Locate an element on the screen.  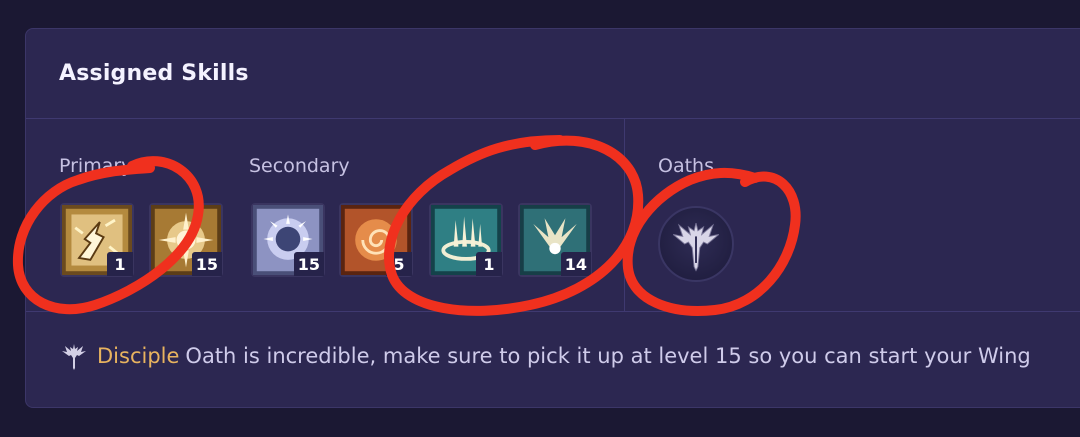
skill-rank-badge: 5 is located at coordinates (399, 264).